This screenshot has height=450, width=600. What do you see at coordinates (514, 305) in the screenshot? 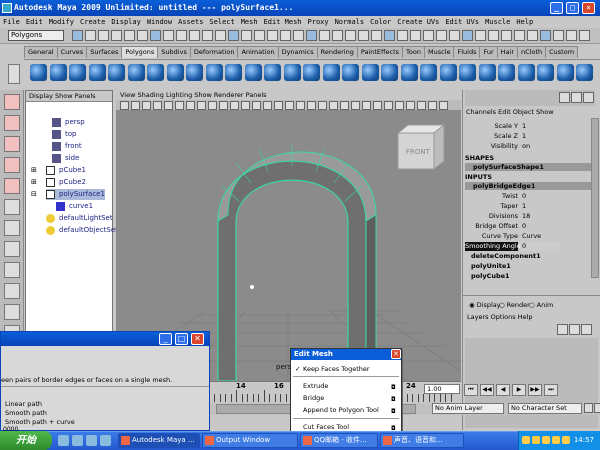
I see `layer-mode-render: ○ Render` at bounding box center [514, 305].